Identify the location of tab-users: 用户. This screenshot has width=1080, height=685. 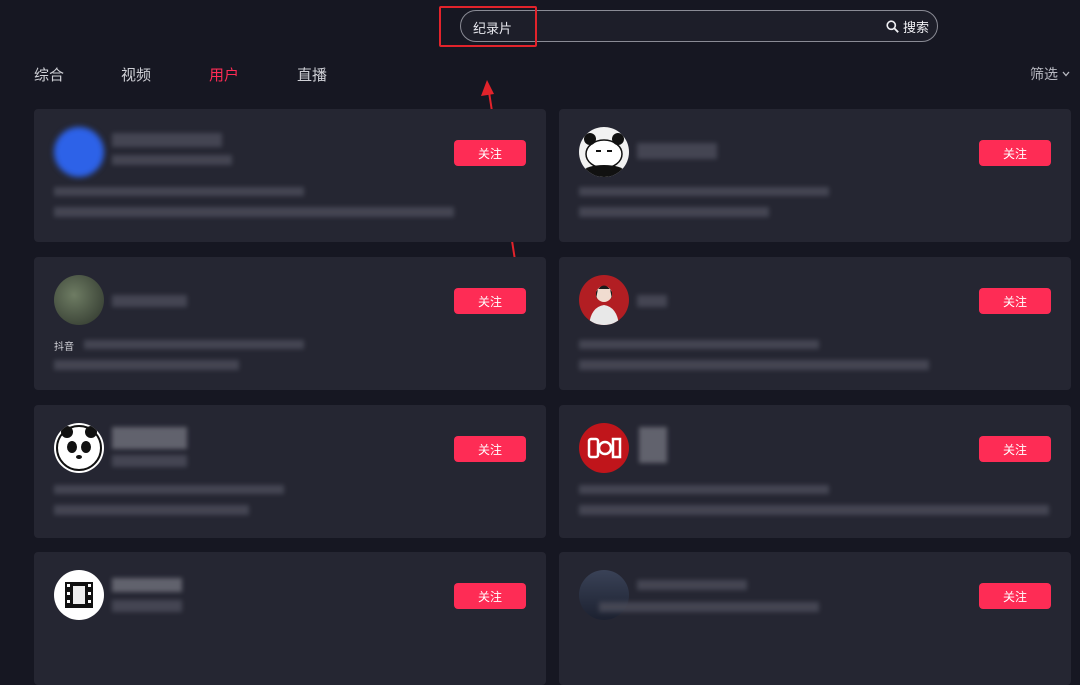
(224, 74).